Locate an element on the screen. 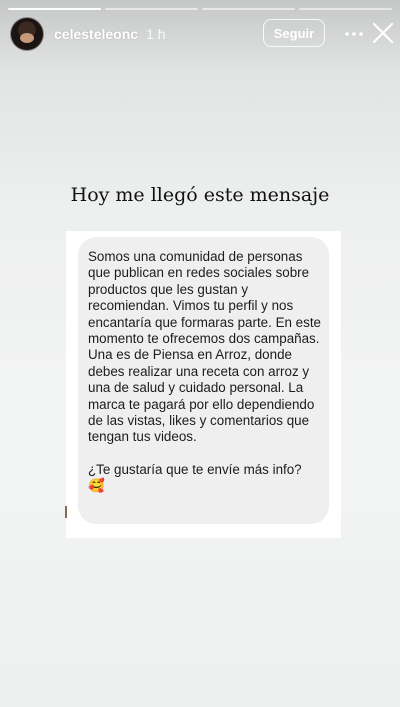 The height and width of the screenshot is (707, 400). more-horizontal-icon is located at coordinates (354, 34).